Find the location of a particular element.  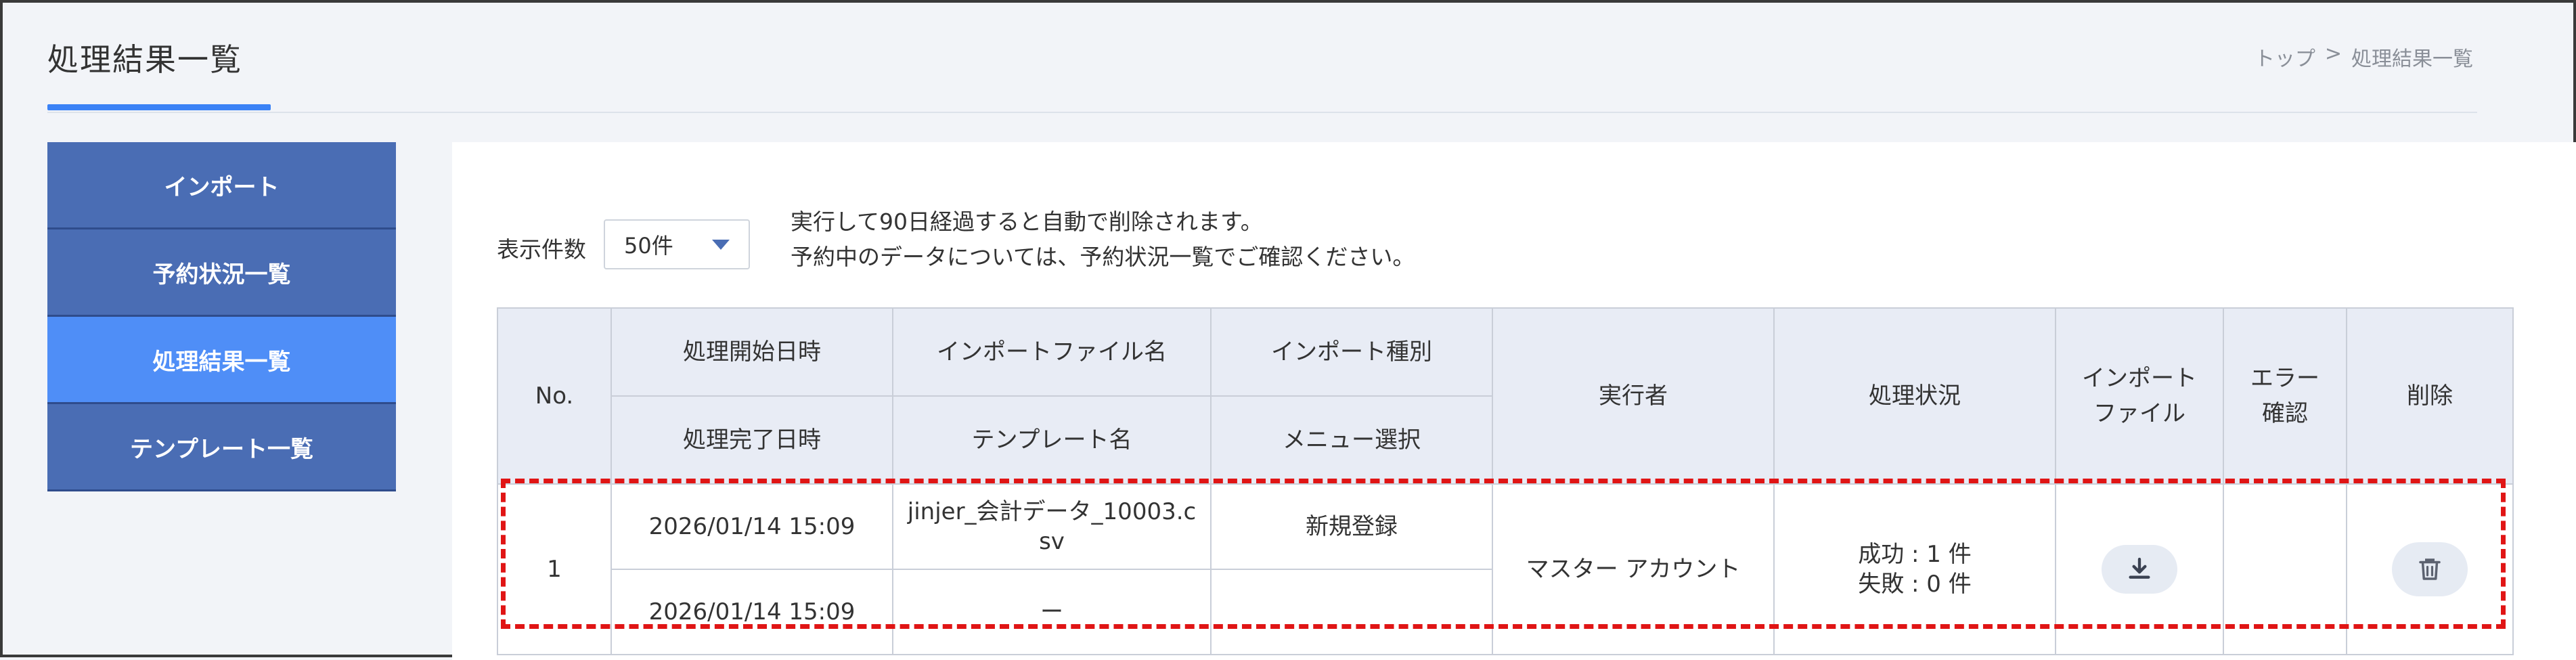

caret-down-icon is located at coordinates (721, 244).